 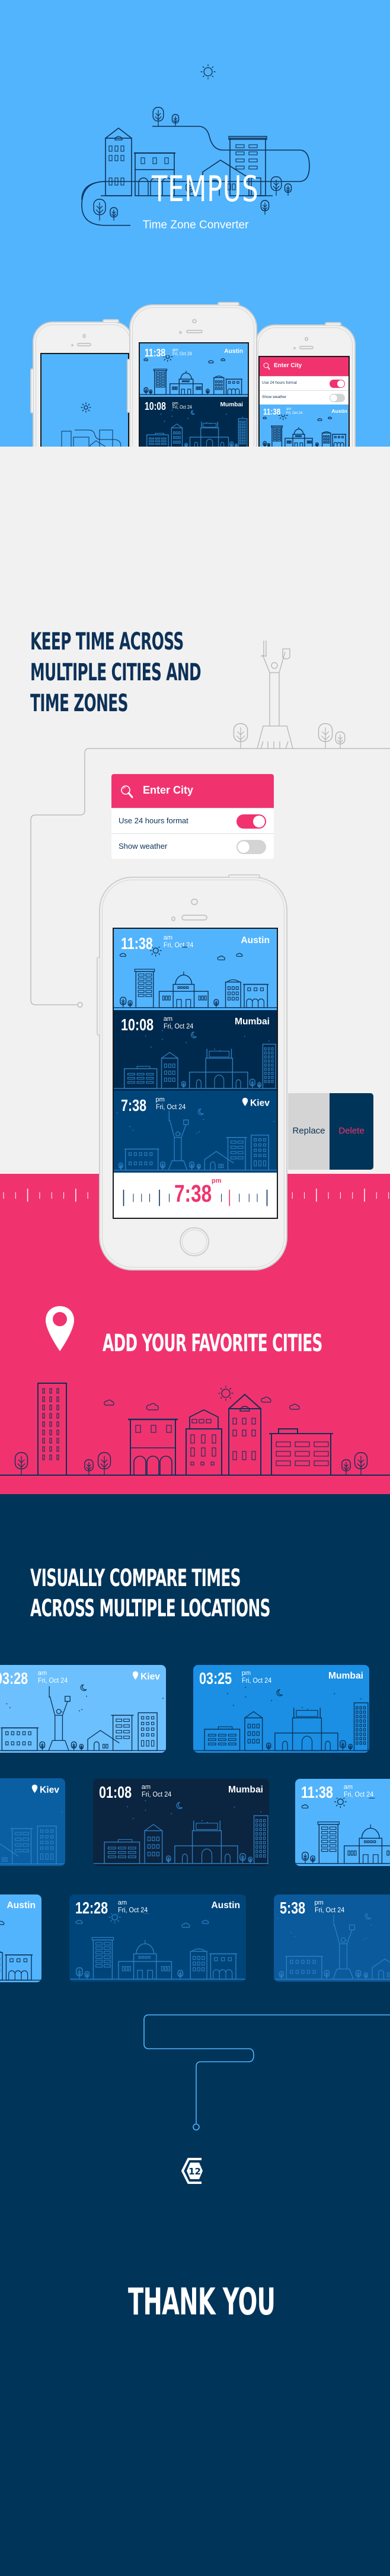 I want to click on replace-button: Replace, so click(x=309, y=1131).